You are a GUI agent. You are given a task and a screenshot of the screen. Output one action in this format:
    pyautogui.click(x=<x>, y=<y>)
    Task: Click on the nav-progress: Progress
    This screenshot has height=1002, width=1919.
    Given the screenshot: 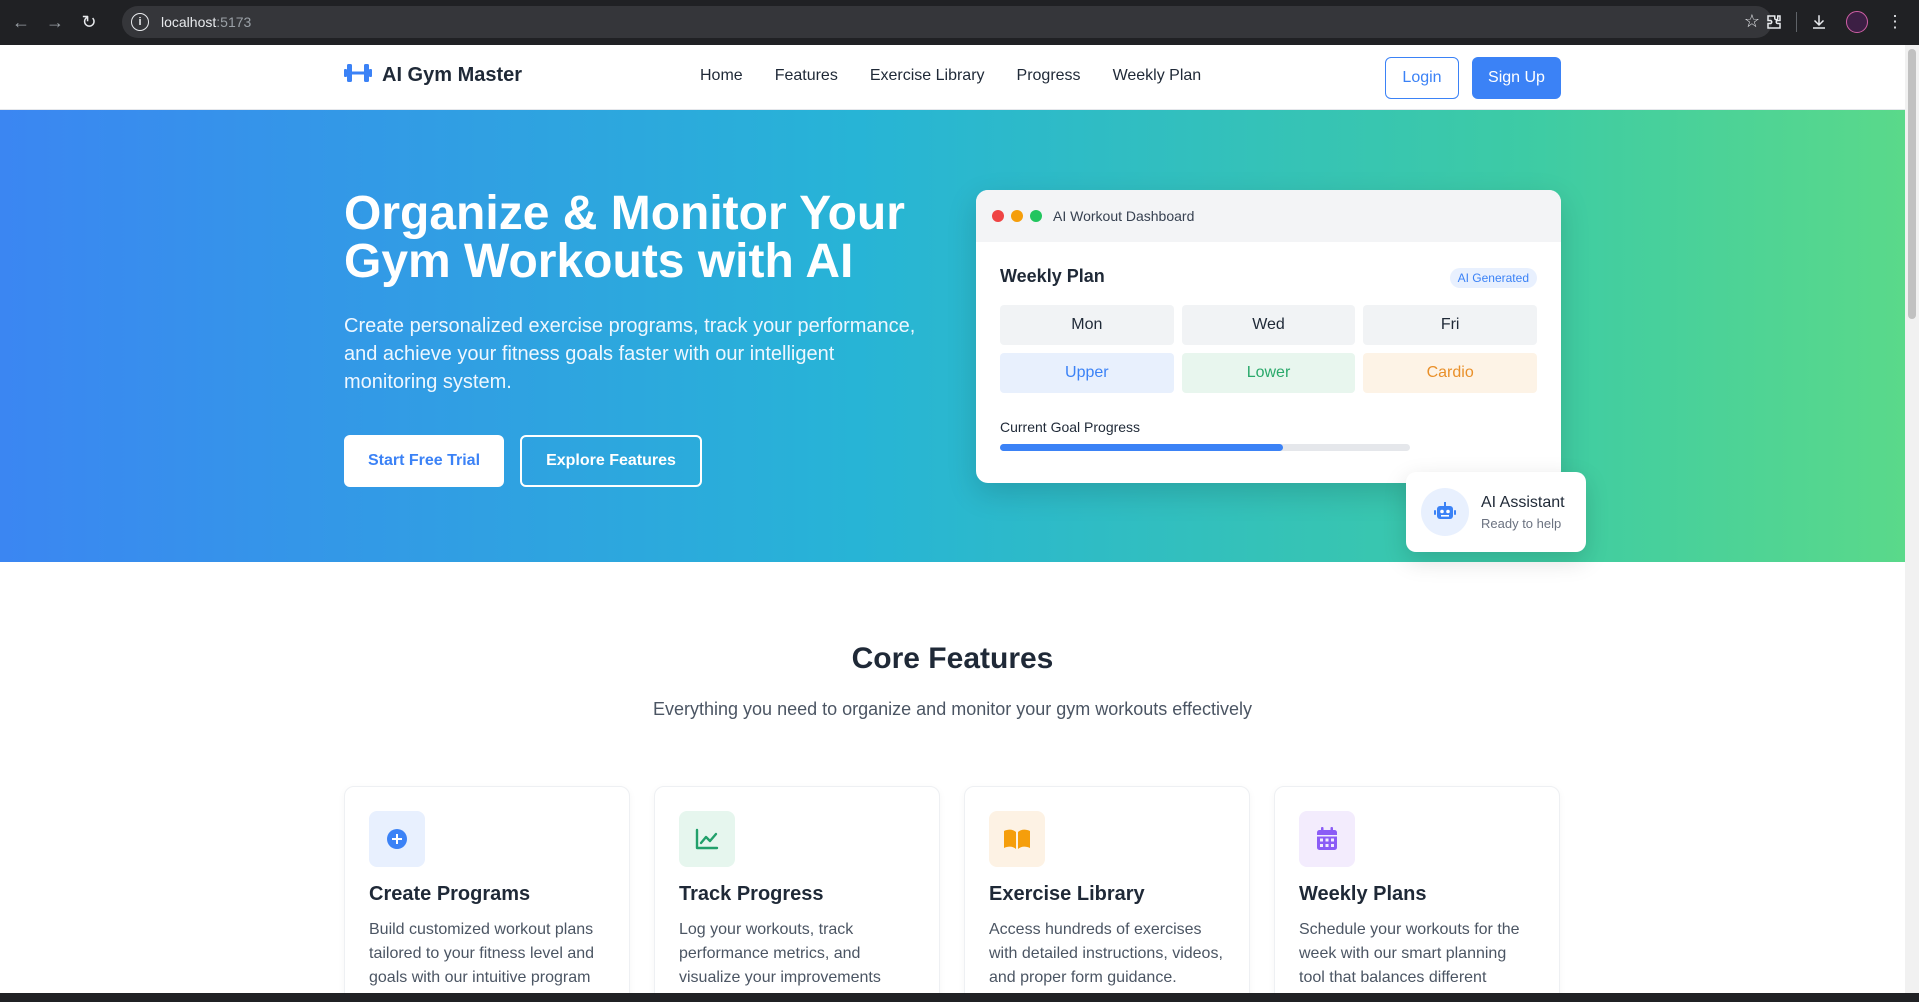 What is the action you would take?
    pyautogui.click(x=1049, y=76)
    